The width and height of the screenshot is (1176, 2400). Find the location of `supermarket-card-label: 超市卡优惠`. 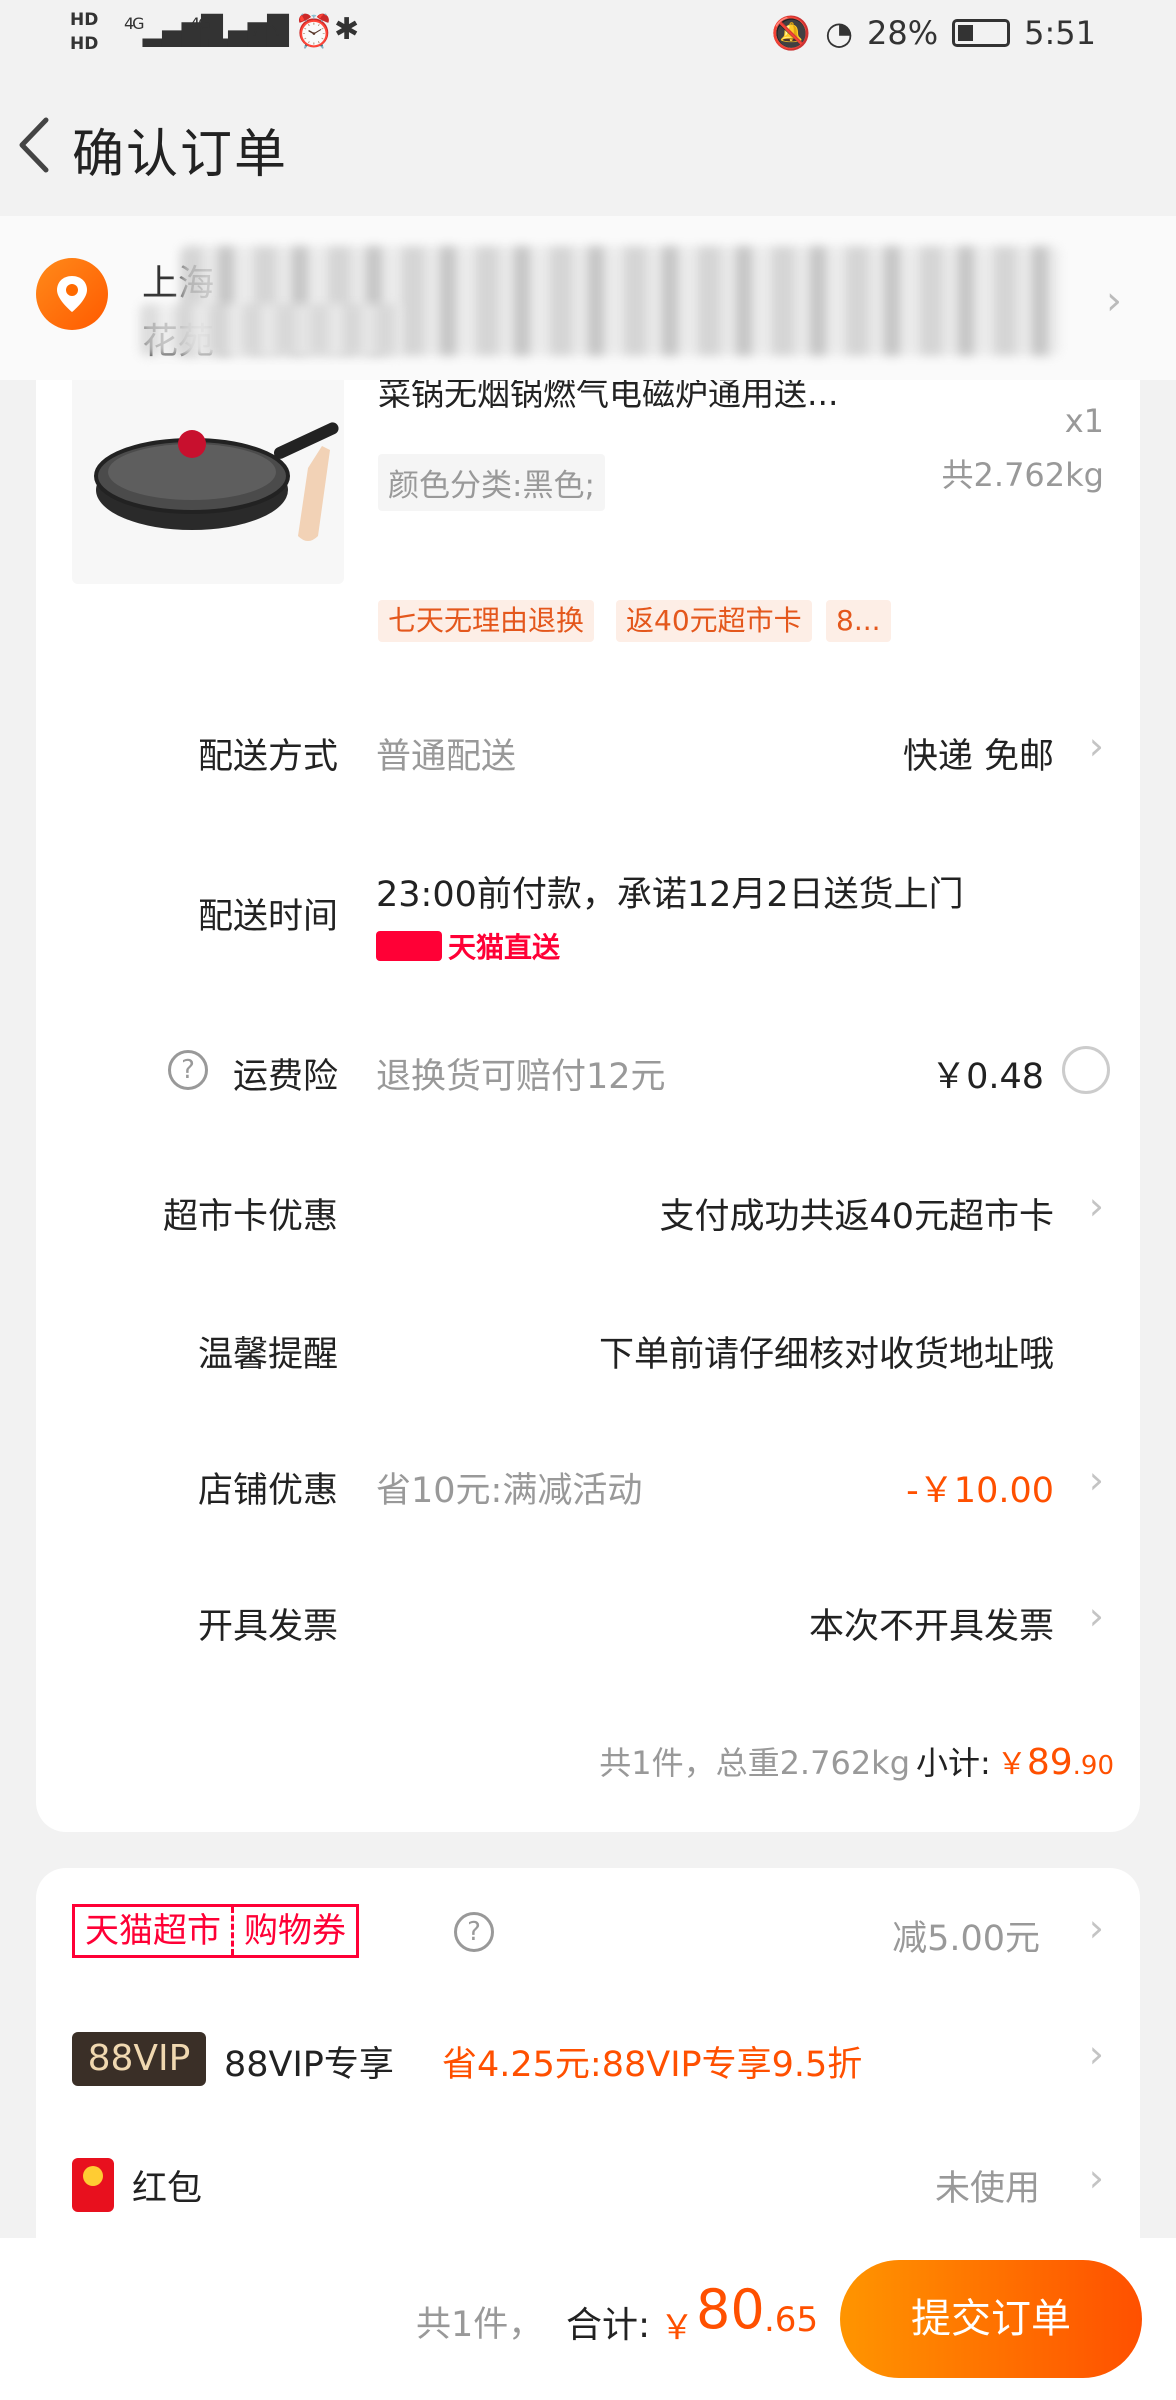

supermarket-card-label: 超市卡优惠 is located at coordinates (250, 1217).